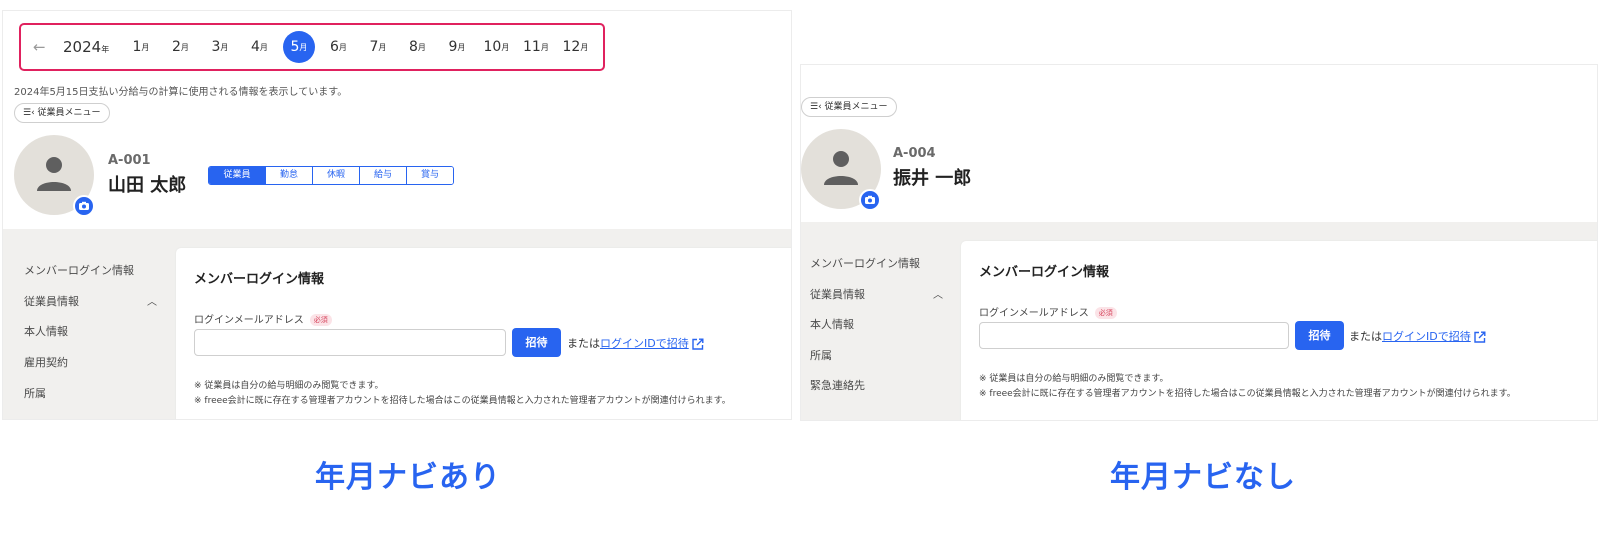 Image resolution: width=1600 pixels, height=548 pixels. I want to click on nav-month-value: 6, so click(334, 47).